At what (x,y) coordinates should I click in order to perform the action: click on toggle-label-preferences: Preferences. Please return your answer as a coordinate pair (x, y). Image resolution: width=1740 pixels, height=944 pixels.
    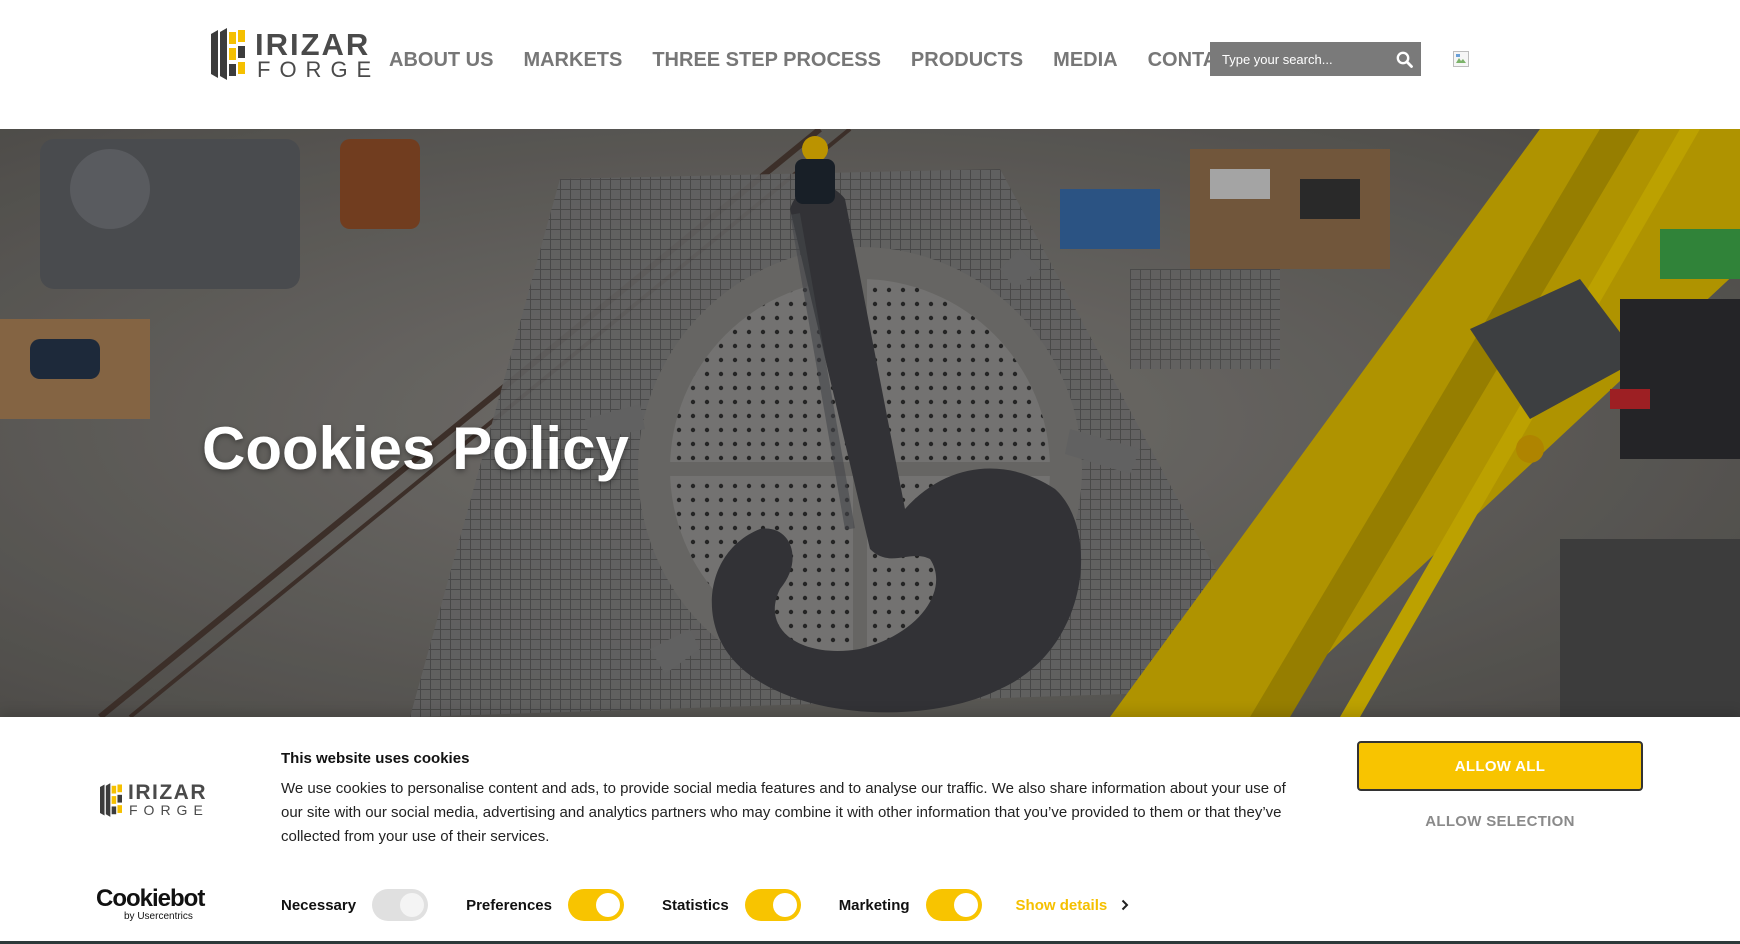
    Looking at the image, I should click on (509, 905).